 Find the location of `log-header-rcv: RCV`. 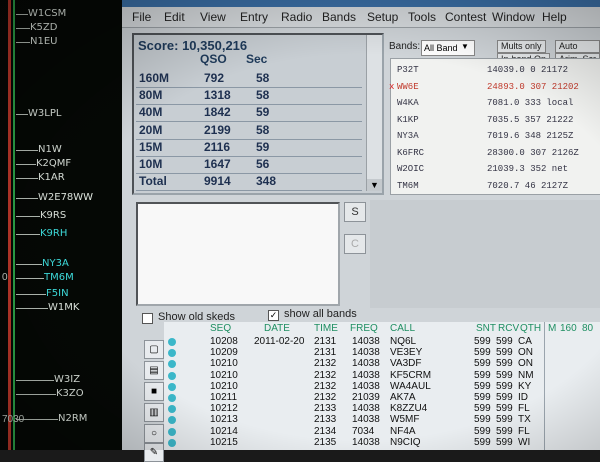

log-header-rcv: RCV is located at coordinates (508, 328).